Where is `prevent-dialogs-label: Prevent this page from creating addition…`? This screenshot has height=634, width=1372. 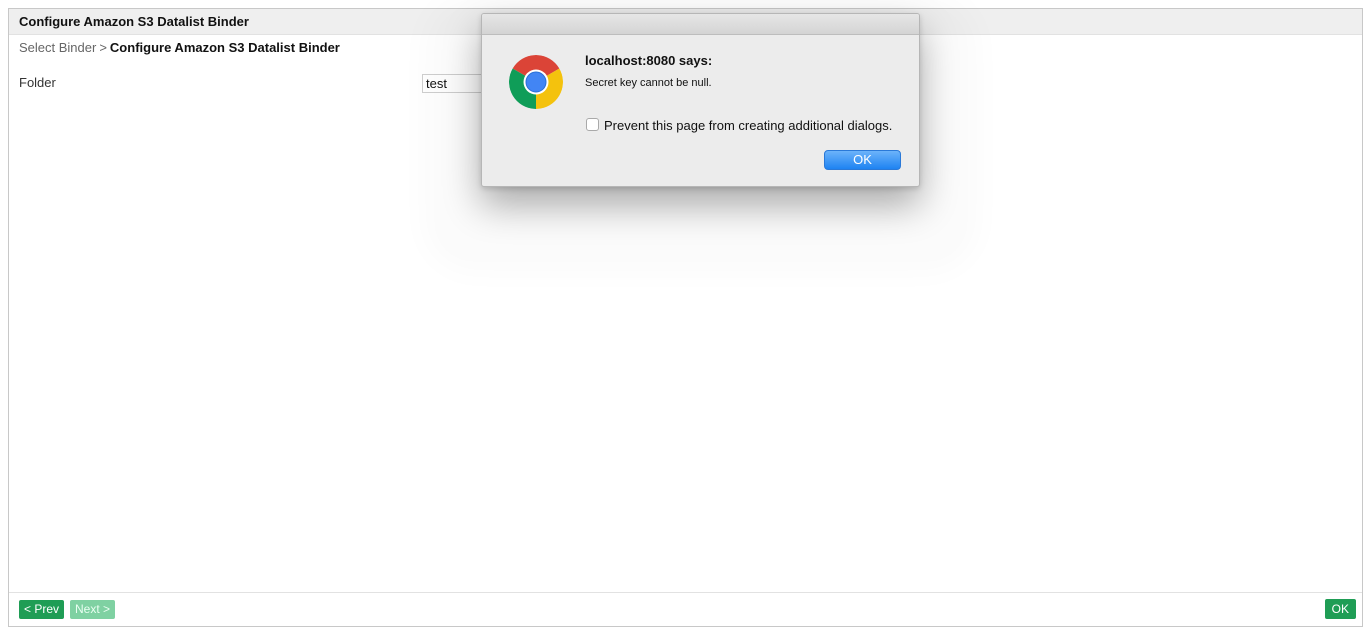
prevent-dialogs-label: Prevent this page from creating addition… is located at coordinates (748, 125).